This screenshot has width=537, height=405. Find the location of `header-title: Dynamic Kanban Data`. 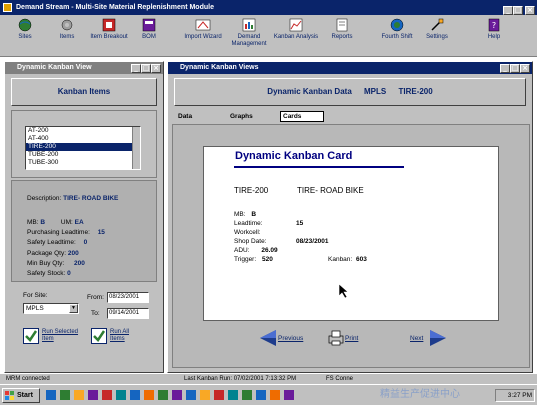

header-title: Dynamic Kanban Data is located at coordinates (309, 91).